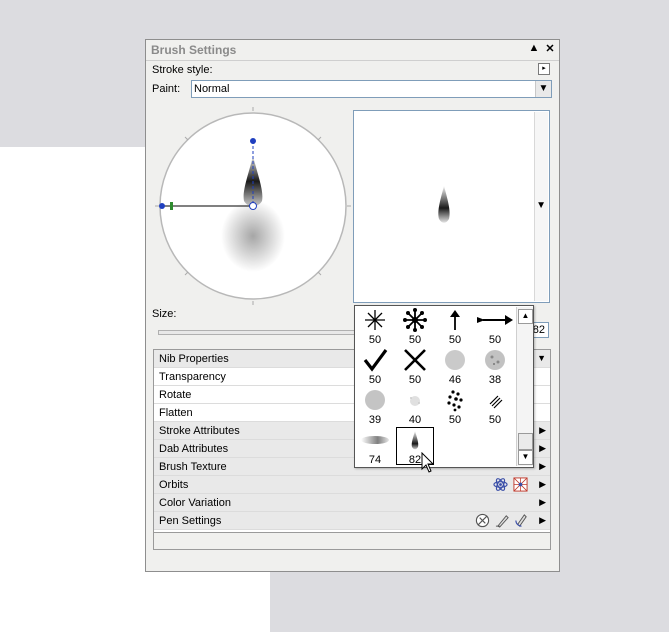  What do you see at coordinates (496, 402) in the screenshot?
I see `slash-lines-nib-icon` at bounding box center [496, 402].